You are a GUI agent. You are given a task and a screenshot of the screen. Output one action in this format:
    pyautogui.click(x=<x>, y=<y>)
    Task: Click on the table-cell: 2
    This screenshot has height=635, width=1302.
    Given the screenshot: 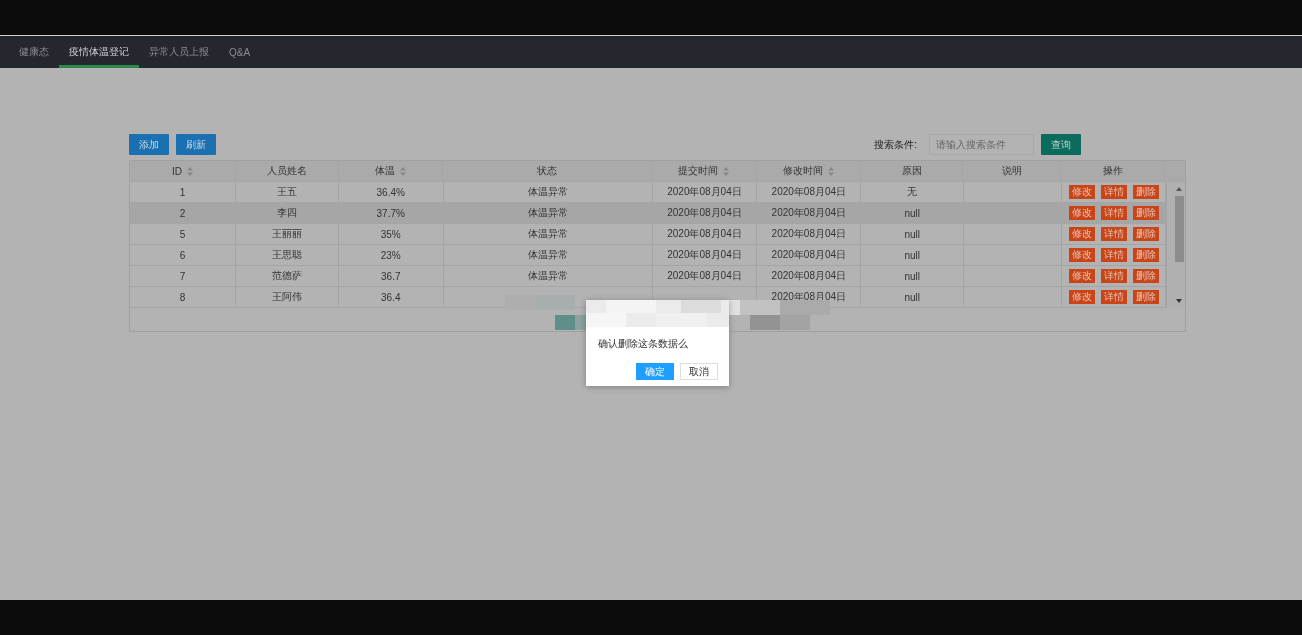 What is the action you would take?
    pyautogui.click(x=182, y=213)
    